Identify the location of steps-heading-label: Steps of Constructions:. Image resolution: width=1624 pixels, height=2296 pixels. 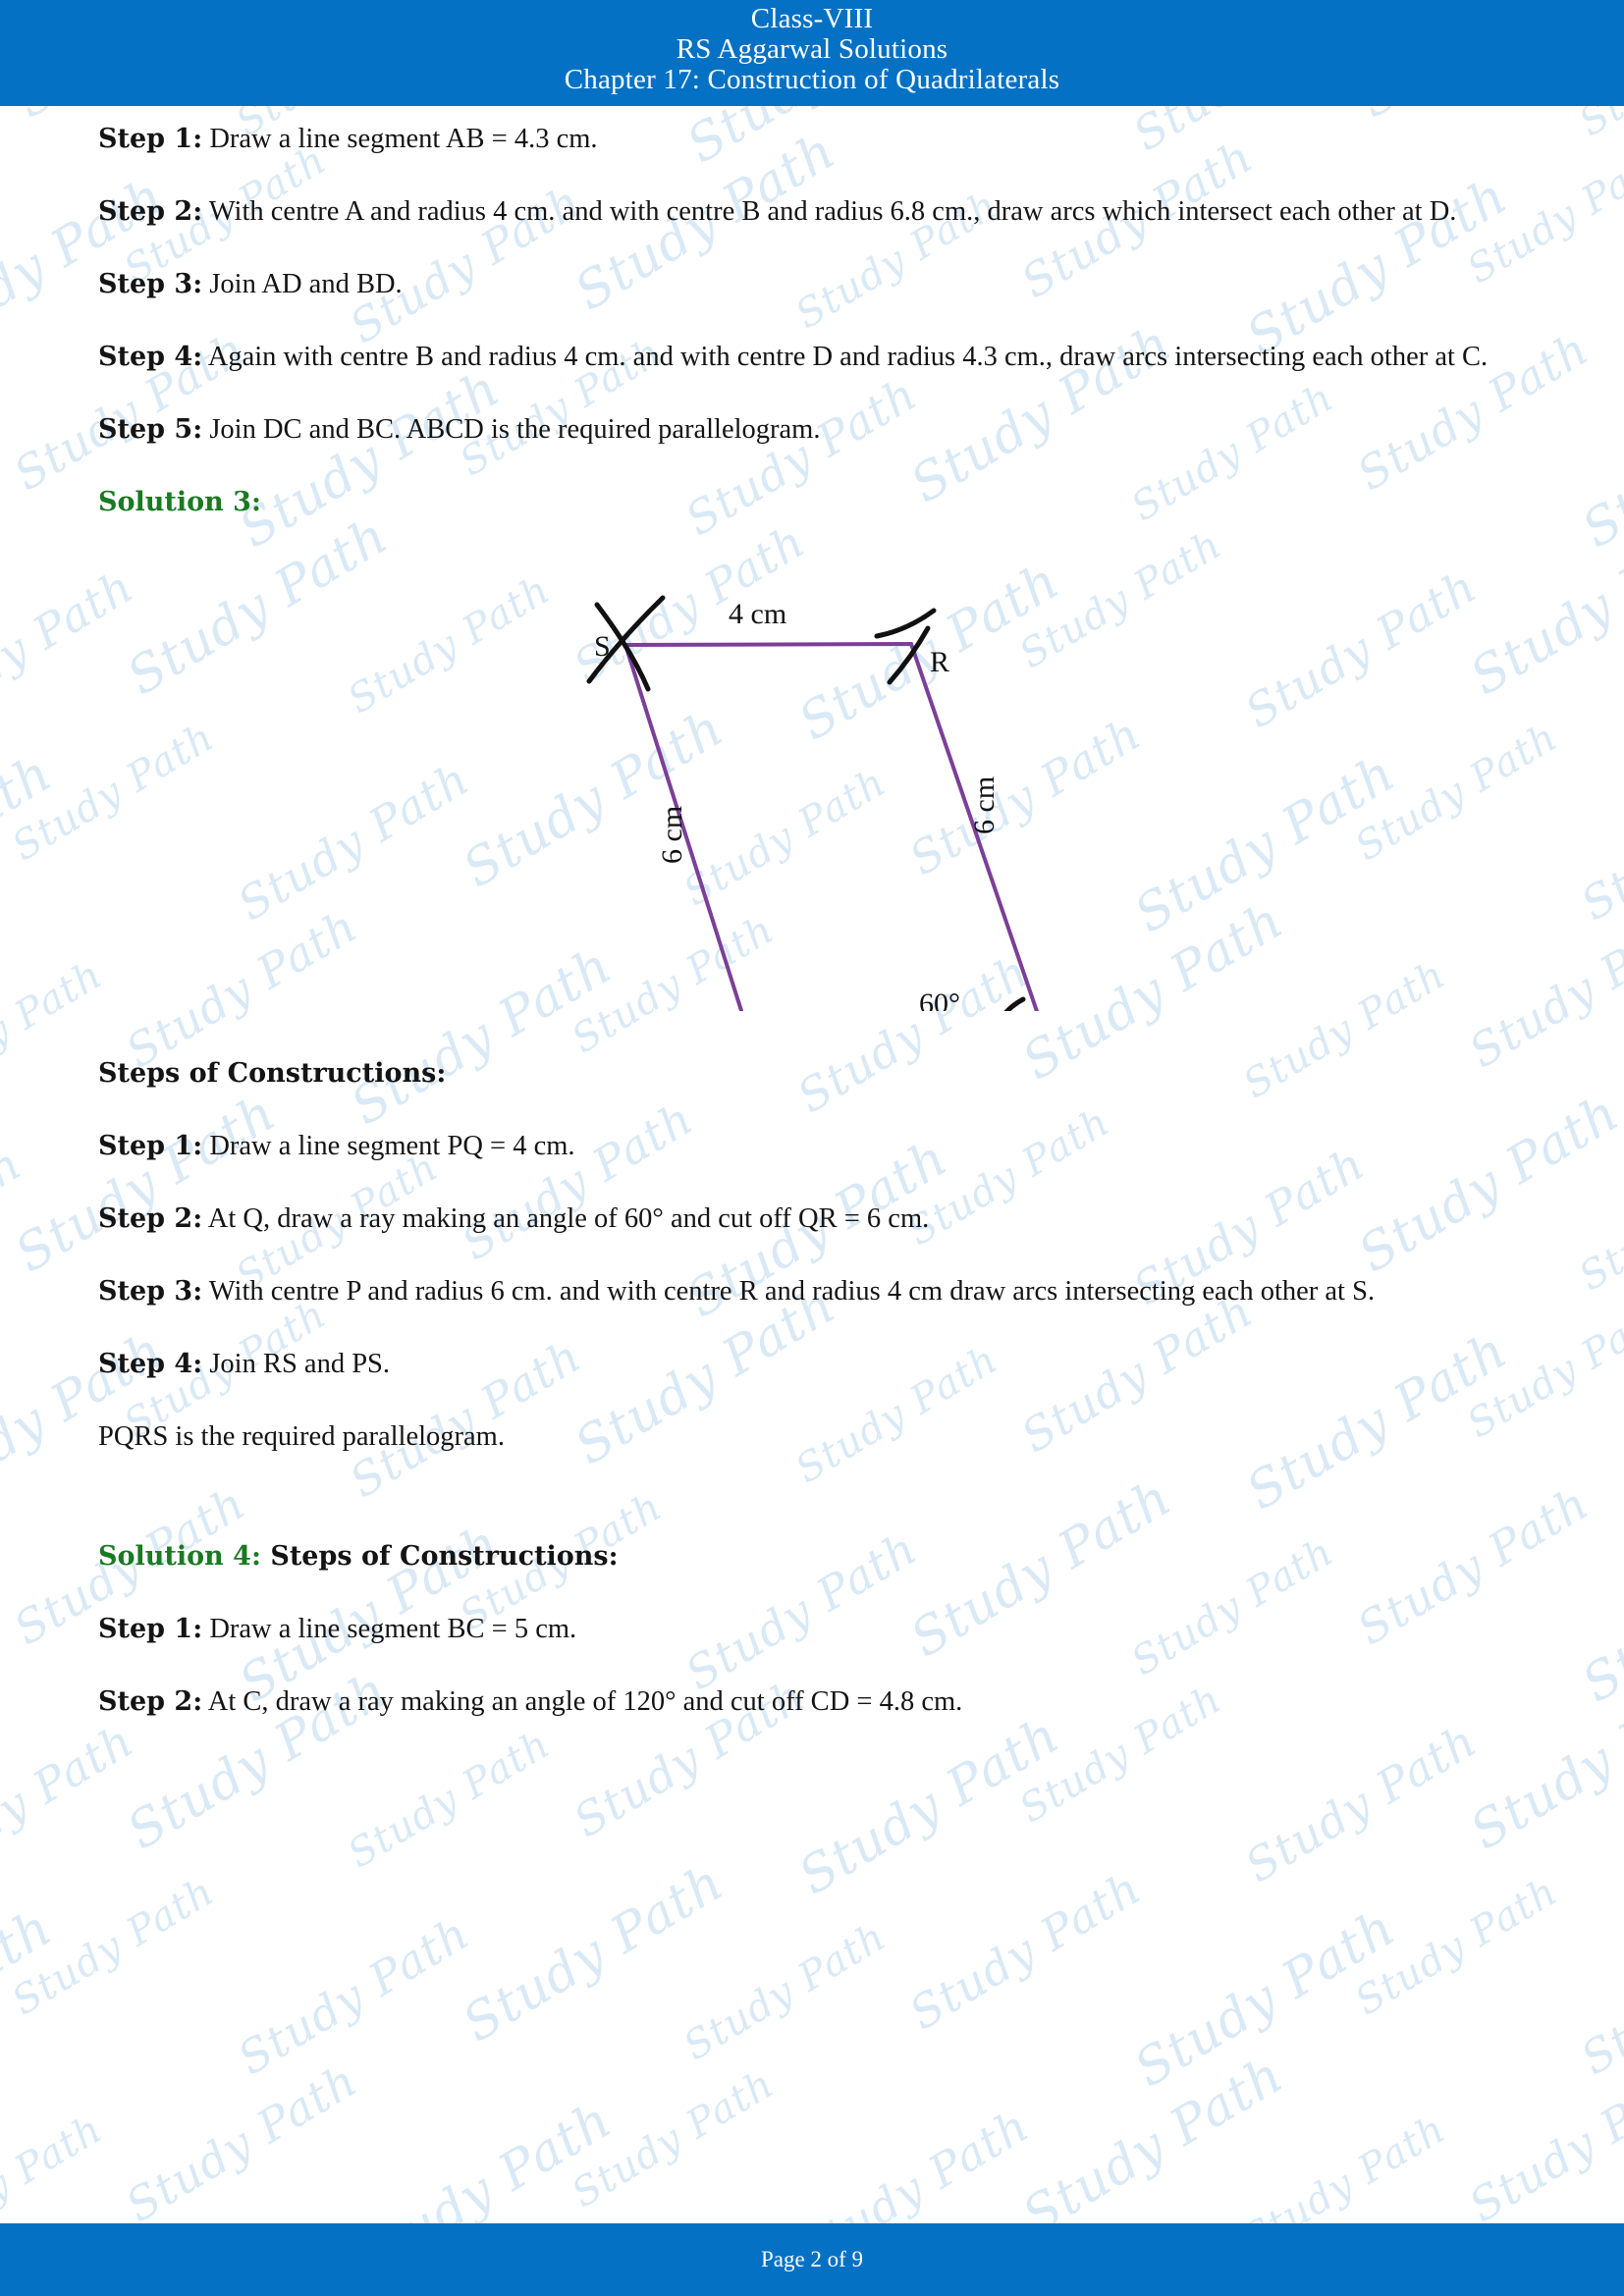
(272, 1073).